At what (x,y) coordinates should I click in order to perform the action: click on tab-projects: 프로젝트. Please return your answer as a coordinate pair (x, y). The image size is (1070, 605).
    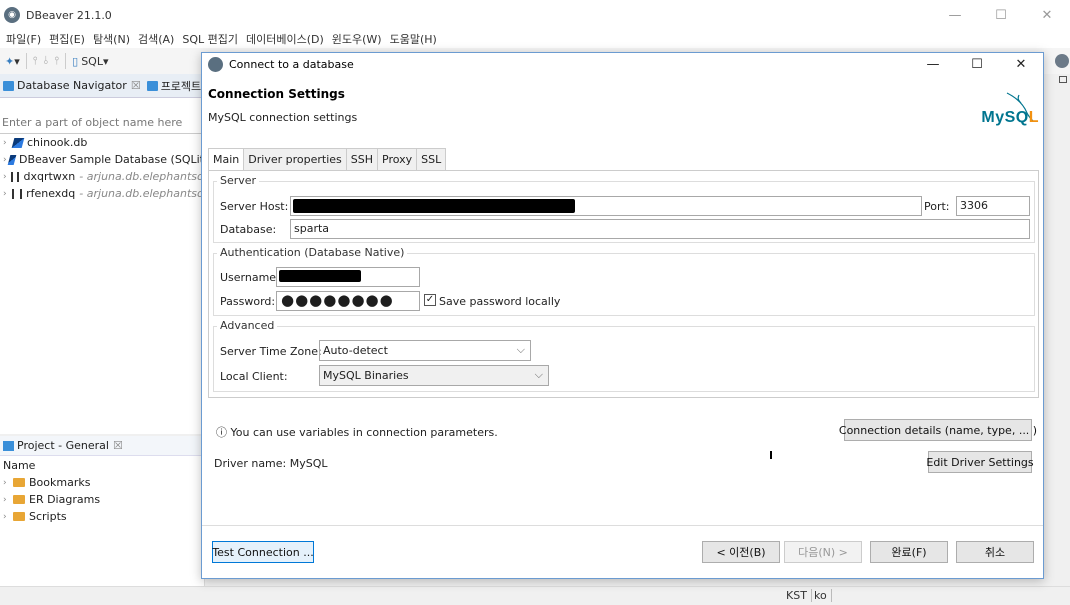
    Looking at the image, I should click on (174, 86).